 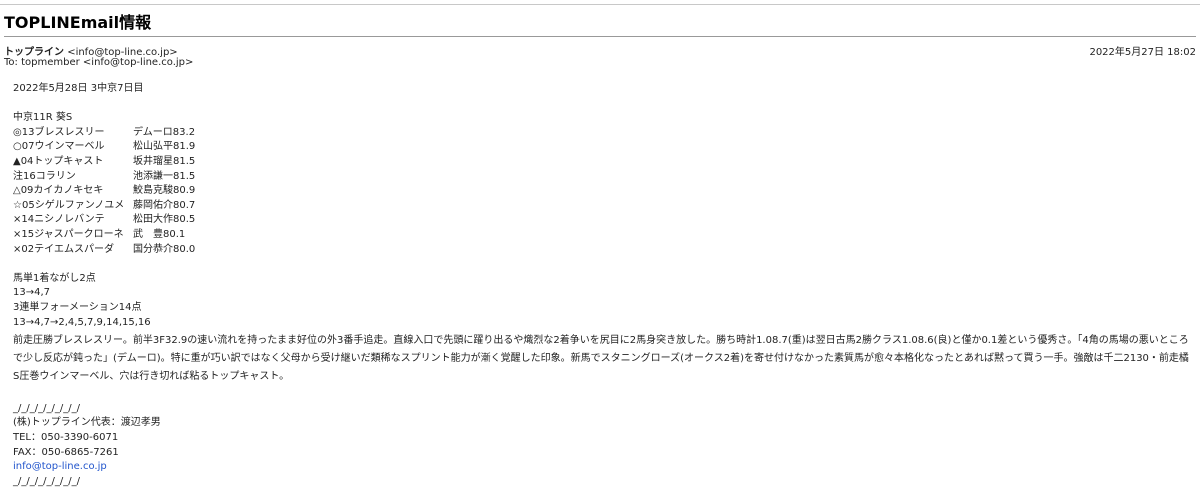 What do you see at coordinates (58, 161) in the screenshot?
I see `horse-name: ▲04トップキャスト` at bounding box center [58, 161].